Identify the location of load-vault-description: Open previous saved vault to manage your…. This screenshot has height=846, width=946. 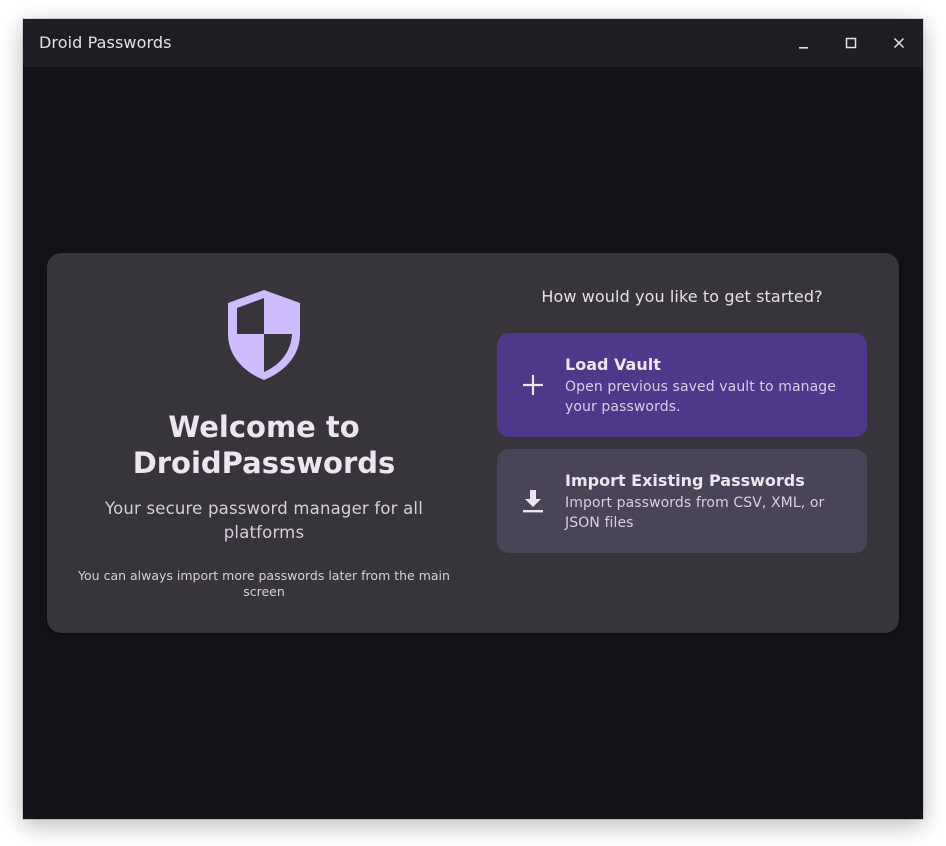
(700, 397).